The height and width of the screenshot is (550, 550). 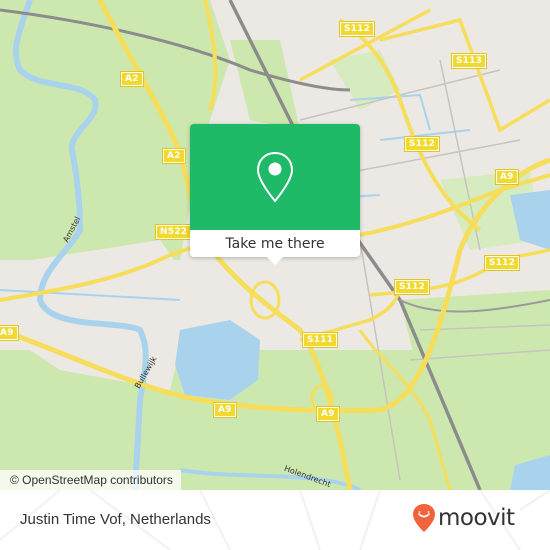 I want to click on osm-attribution: © OpenStreetMap contributors, so click(x=90, y=480).